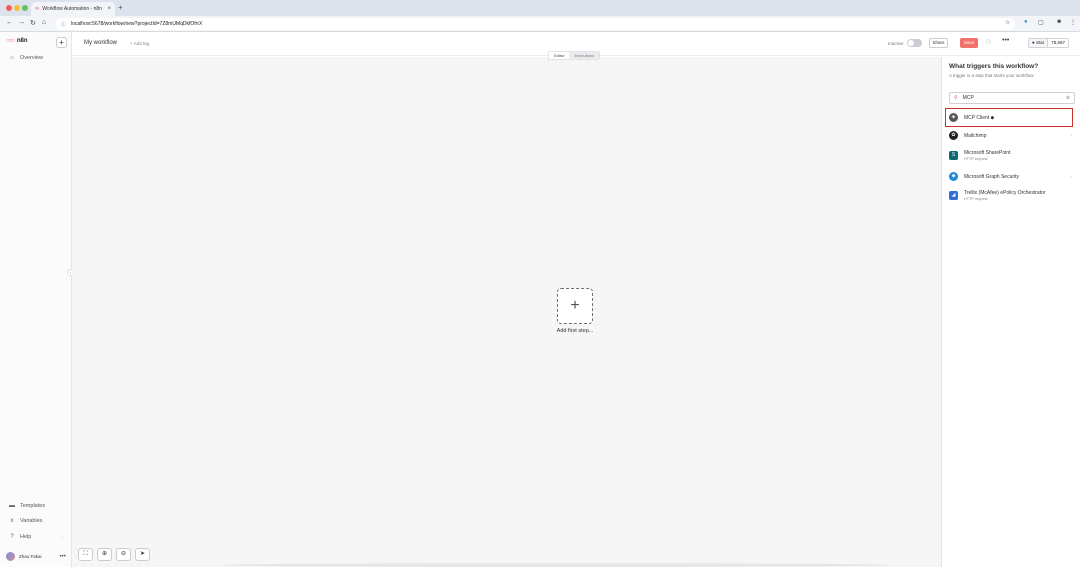  What do you see at coordinates (12, 537) in the screenshot?
I see `help-icon: ?` at bounding box center [12, 537].